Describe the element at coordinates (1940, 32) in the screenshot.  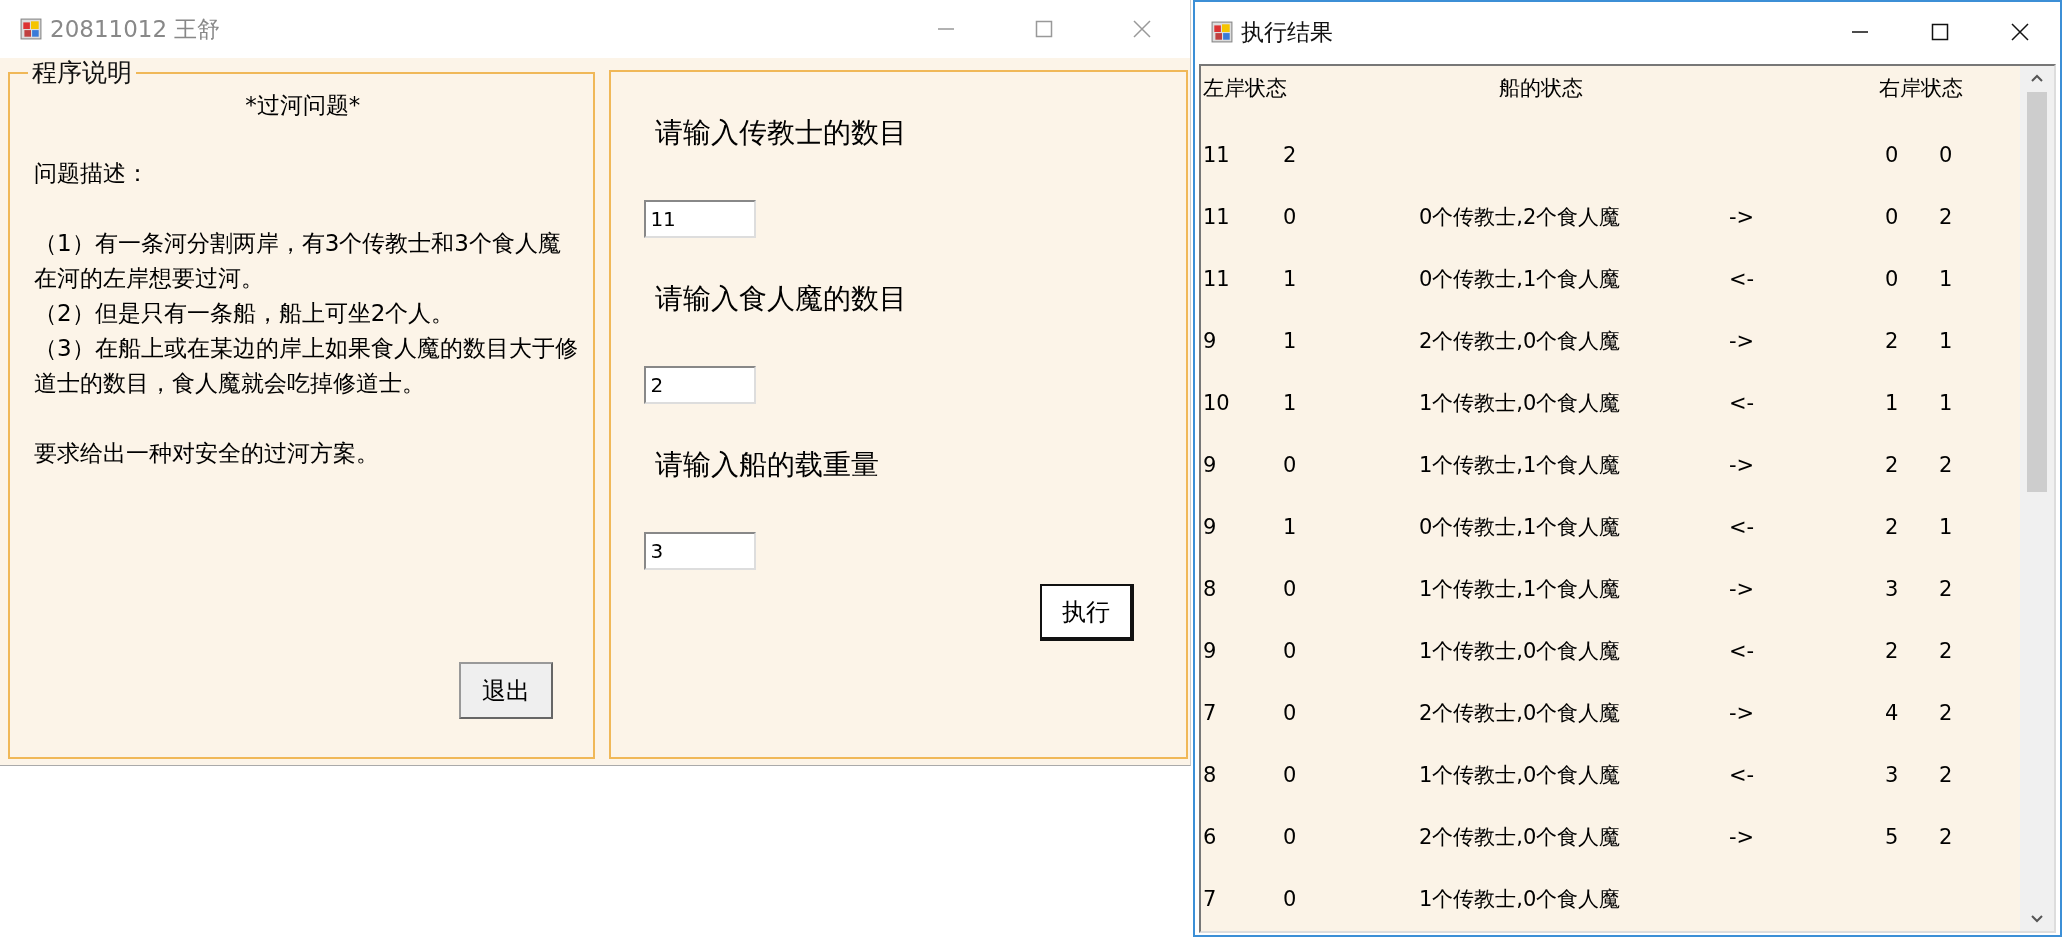
I see `maximize-icon` at that location.